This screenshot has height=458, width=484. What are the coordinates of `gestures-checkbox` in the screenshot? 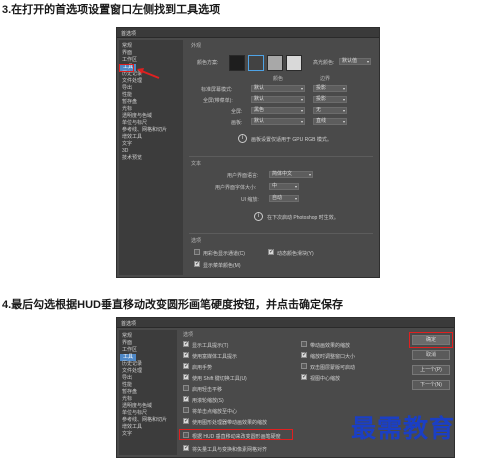 It's located at (186, 365).